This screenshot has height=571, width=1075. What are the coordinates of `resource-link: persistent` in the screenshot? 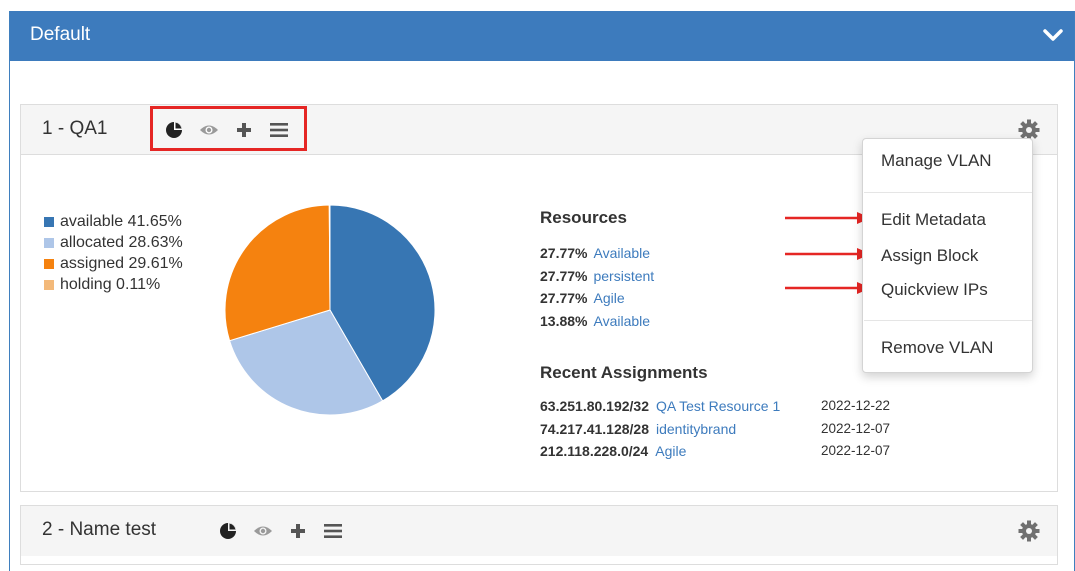 It's located at (623, 276).